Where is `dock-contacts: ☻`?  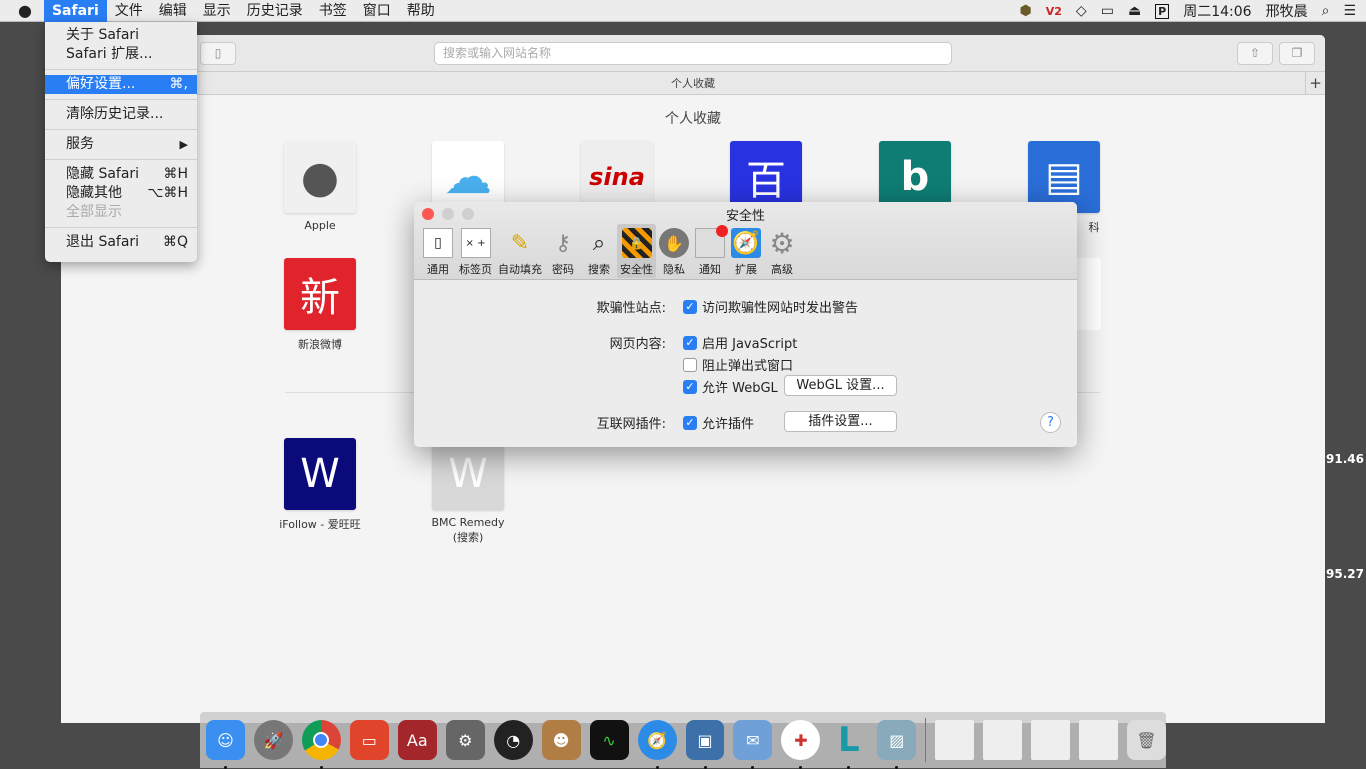 dock-contacts: ☻ is located at coordinates (561, 740).